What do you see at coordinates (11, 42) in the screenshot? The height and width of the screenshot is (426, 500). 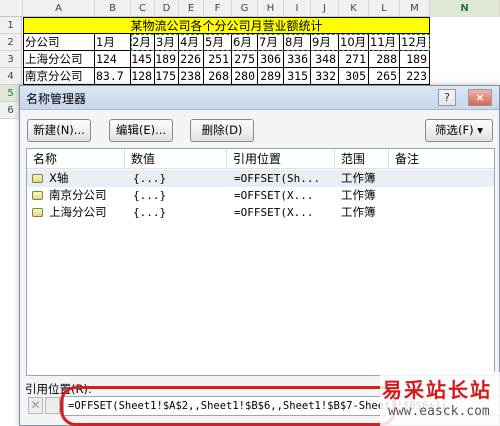 I see `row-header-2: 2` at bounding box center [11, 42].